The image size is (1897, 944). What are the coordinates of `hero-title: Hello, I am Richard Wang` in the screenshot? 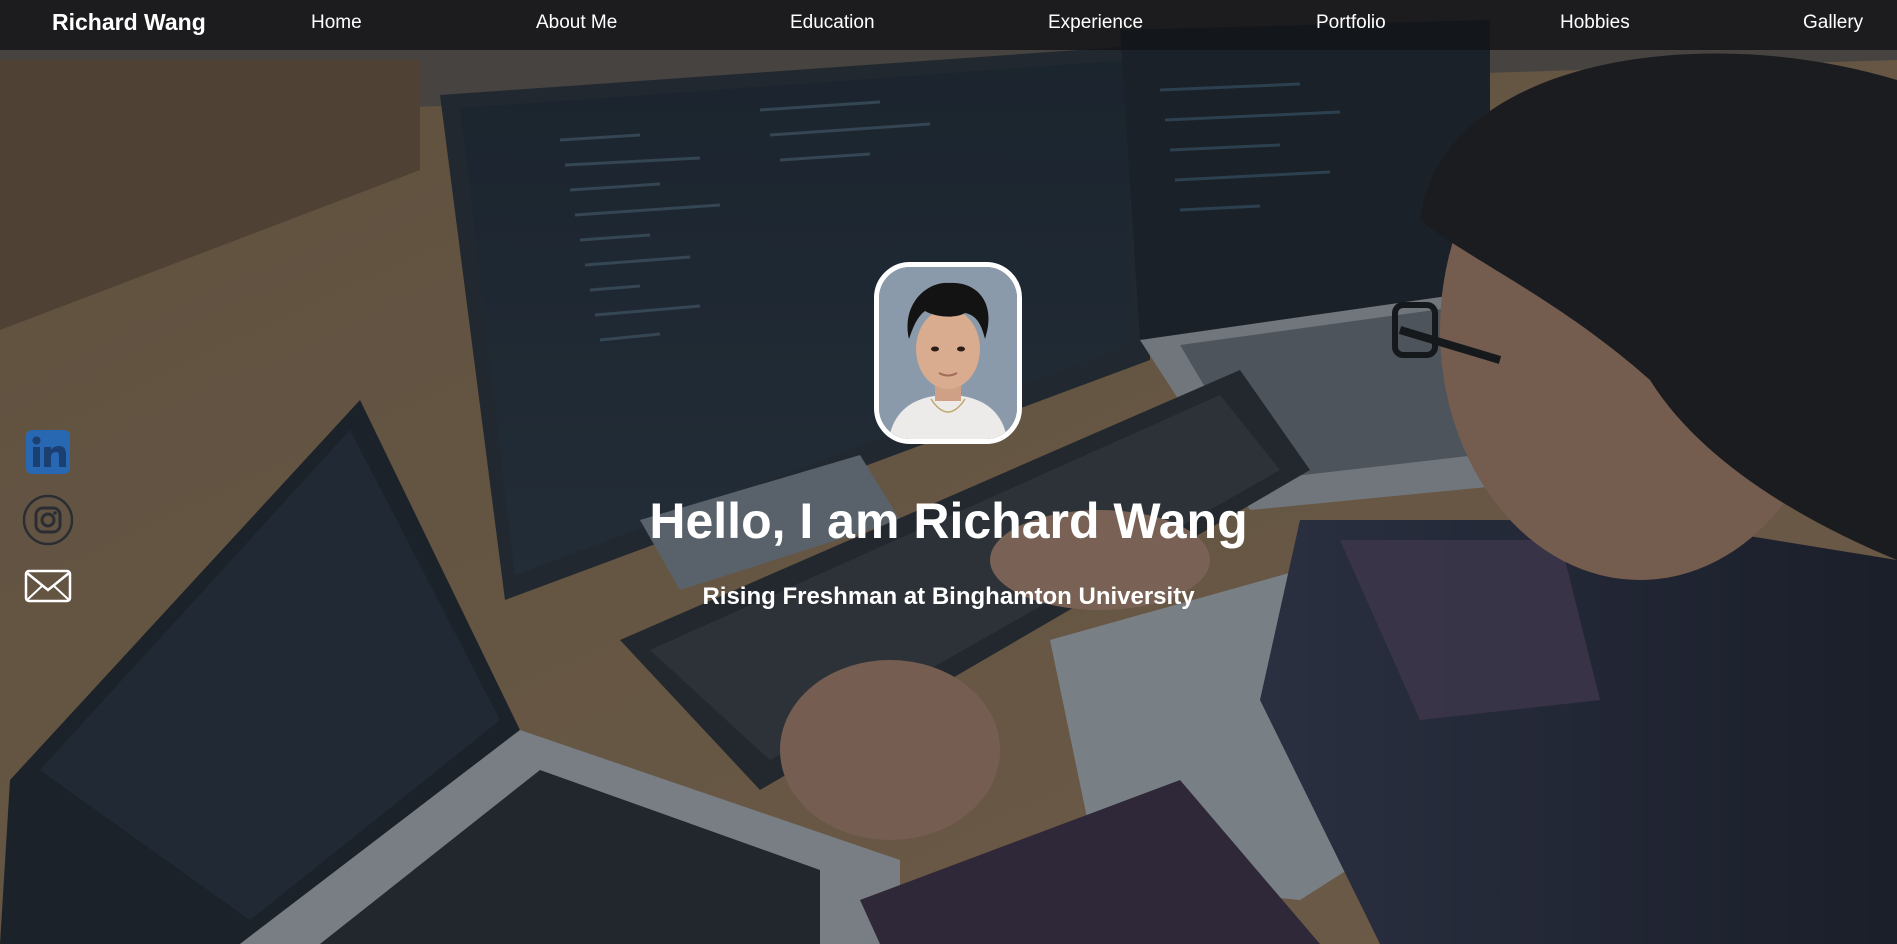 It's located at (948, 521).